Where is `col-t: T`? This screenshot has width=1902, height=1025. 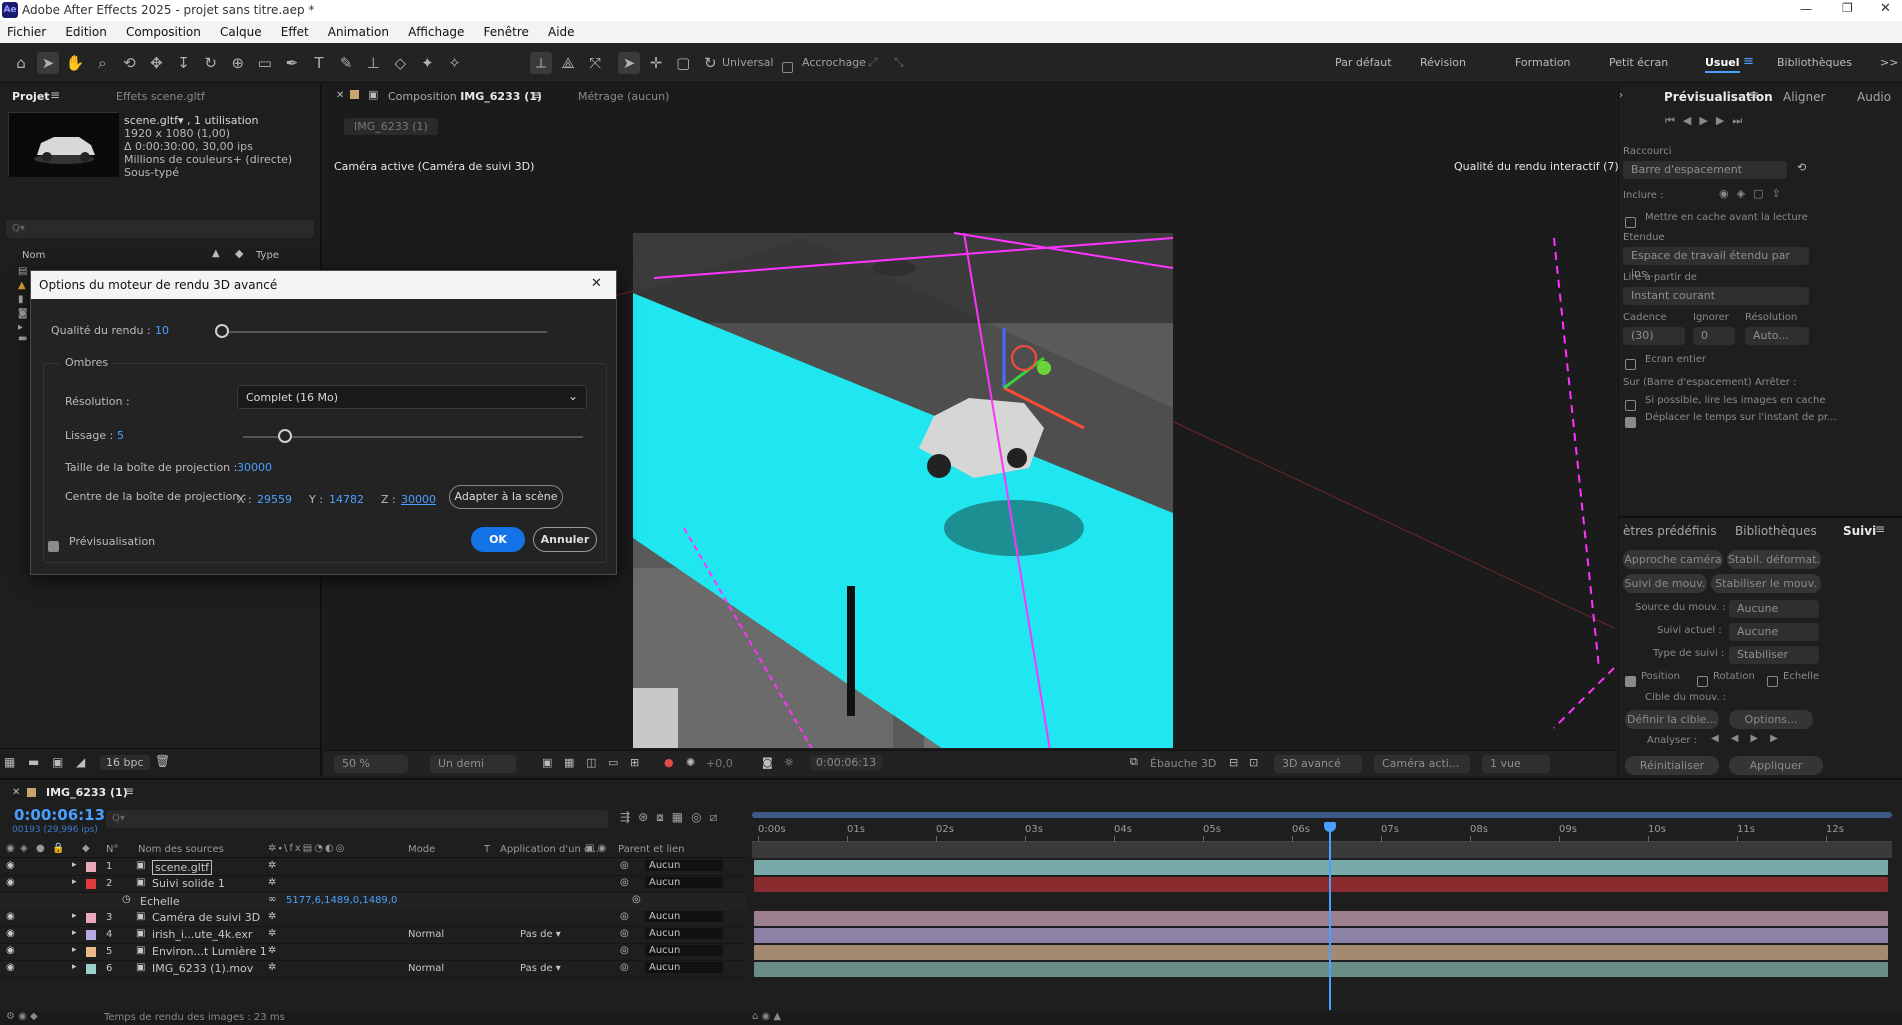
col-t: T is located at coordinates (487, 849).